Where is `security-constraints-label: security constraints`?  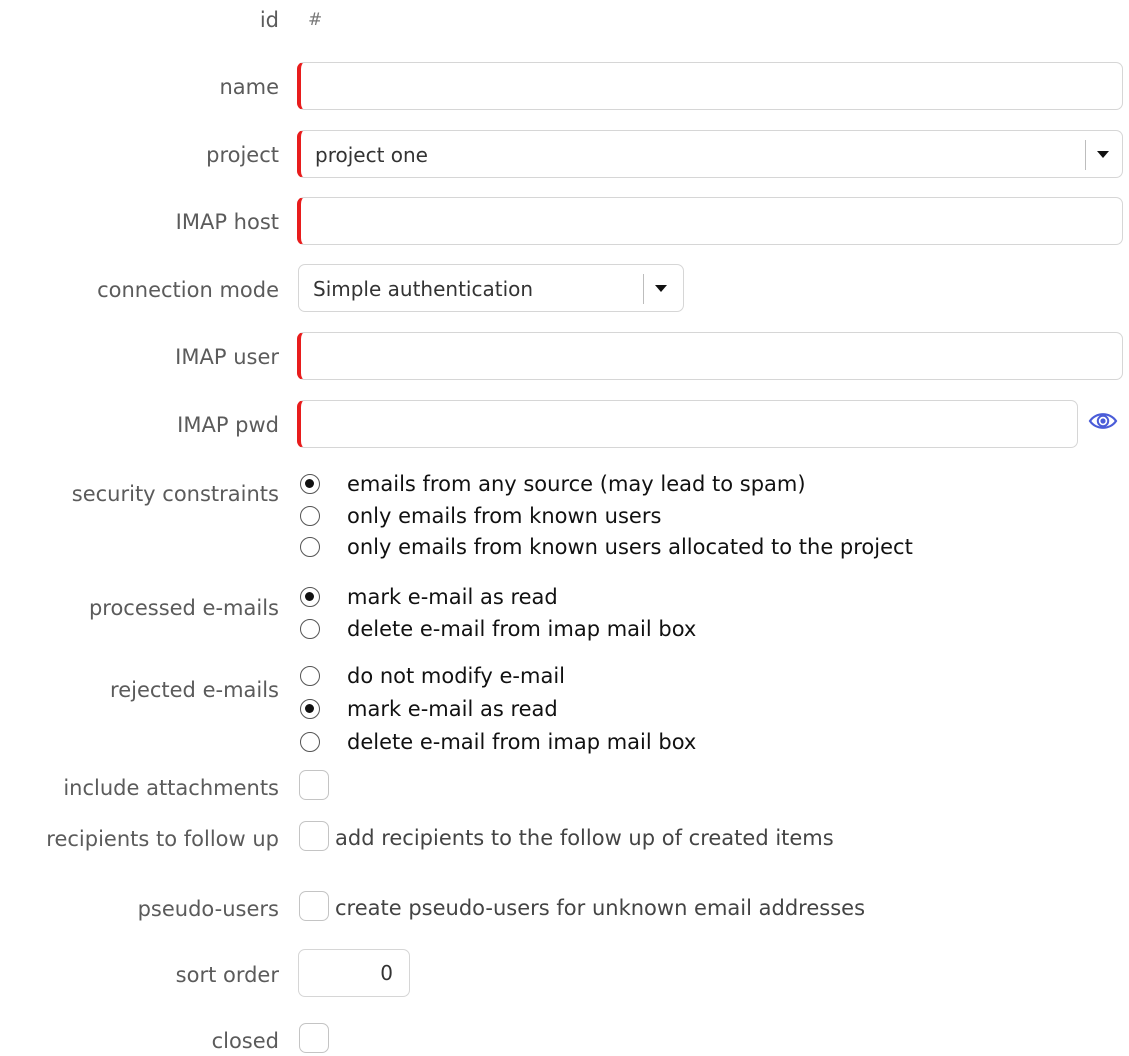
security-constraints-label: security constraints is located at coordinates (175, 494).